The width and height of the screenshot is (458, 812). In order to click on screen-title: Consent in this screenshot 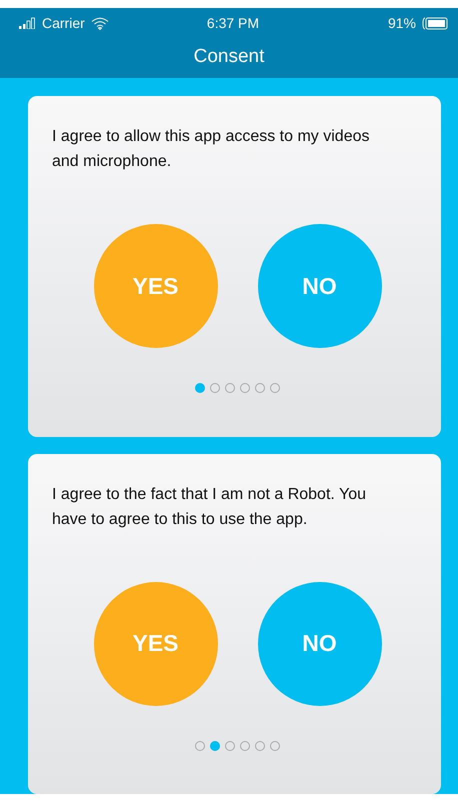, I will do `click(229, 57)`.